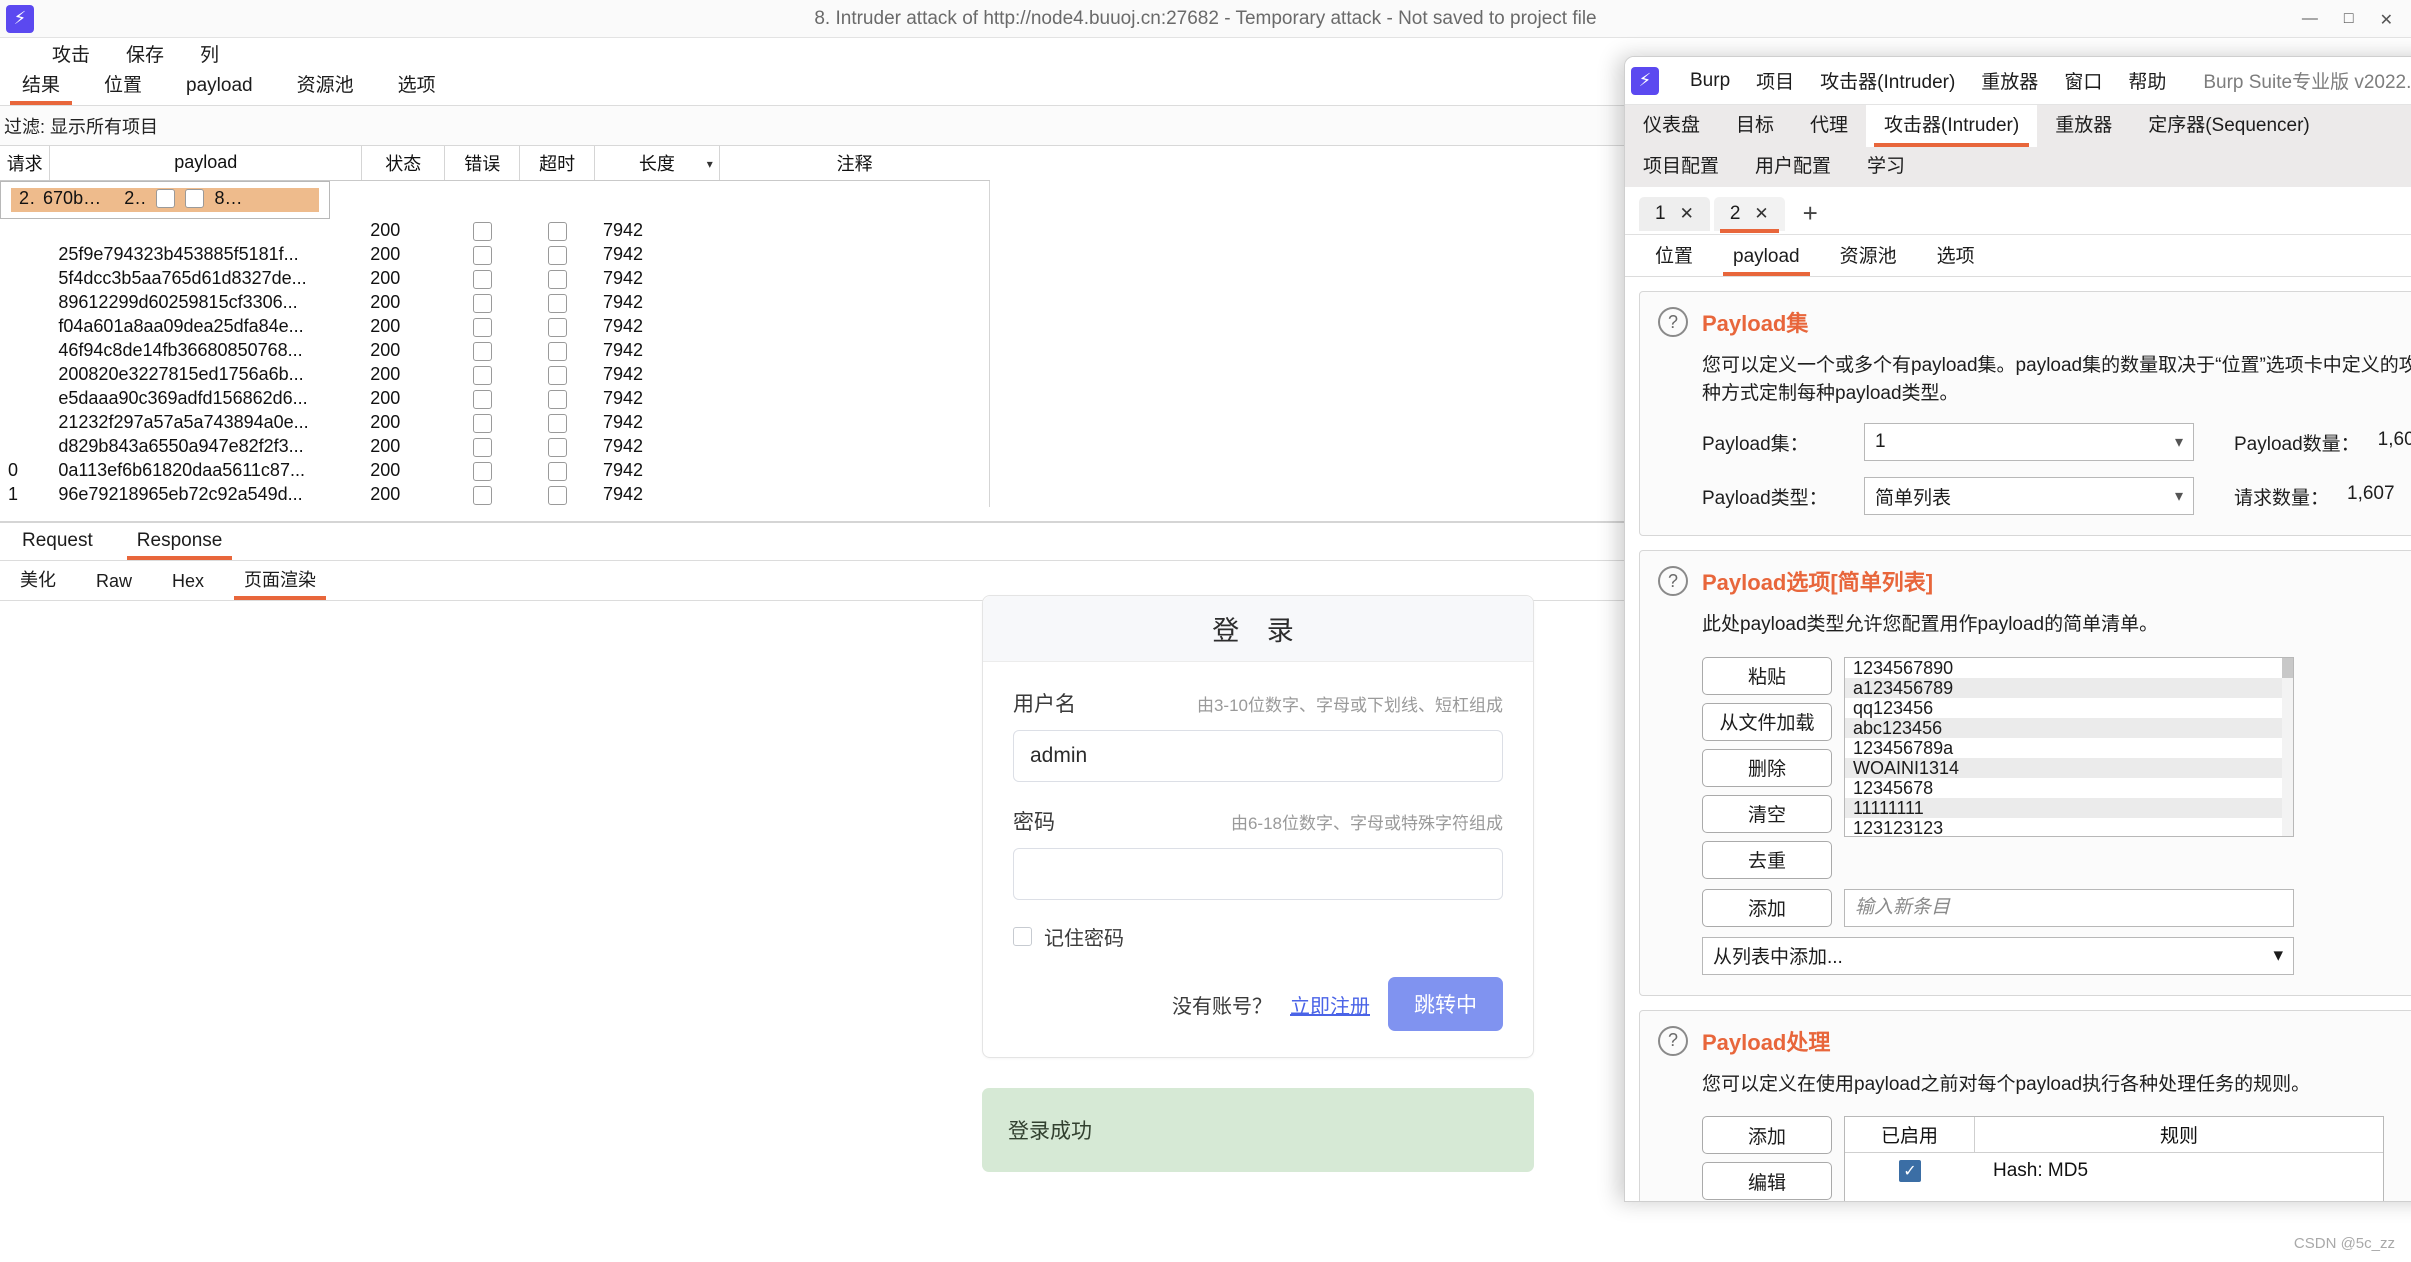  I want to click on subtab-options: 选项, so click(1956, 258).